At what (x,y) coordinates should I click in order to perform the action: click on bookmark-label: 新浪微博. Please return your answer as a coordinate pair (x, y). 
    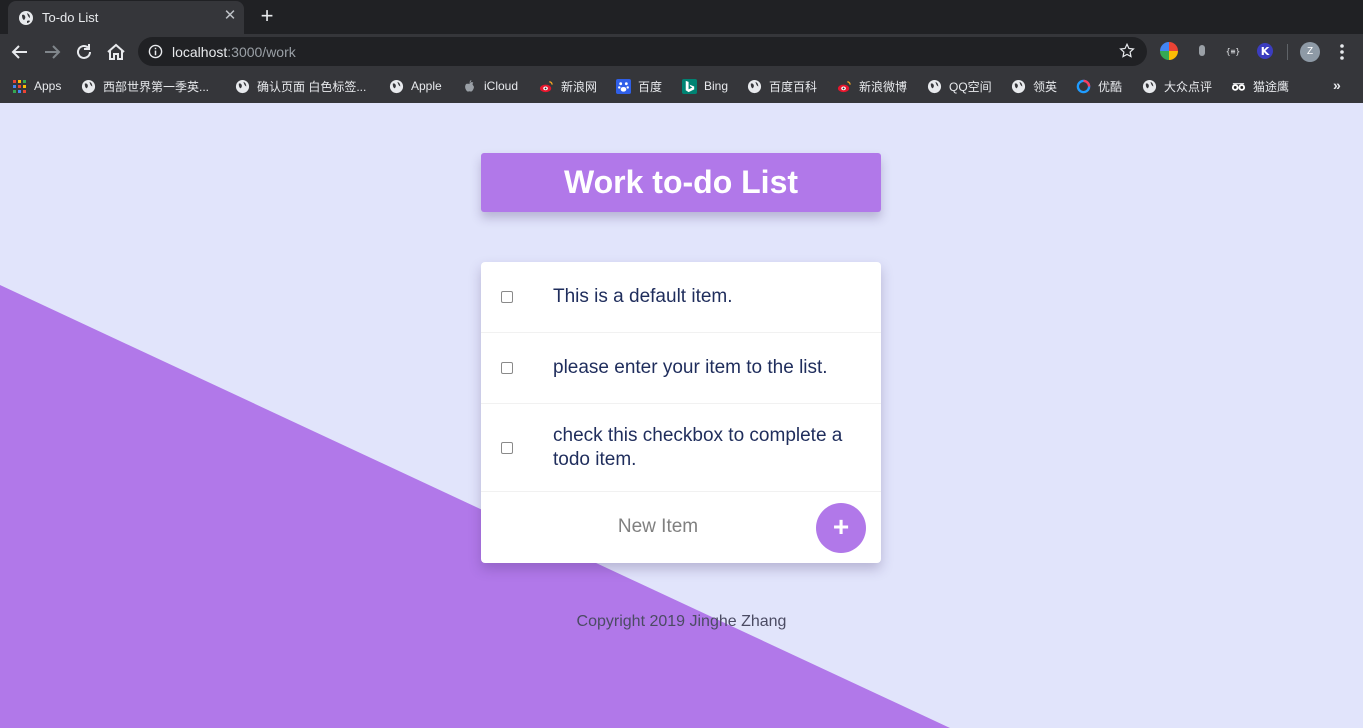
    Looking at the image, I should click on (883, 86).